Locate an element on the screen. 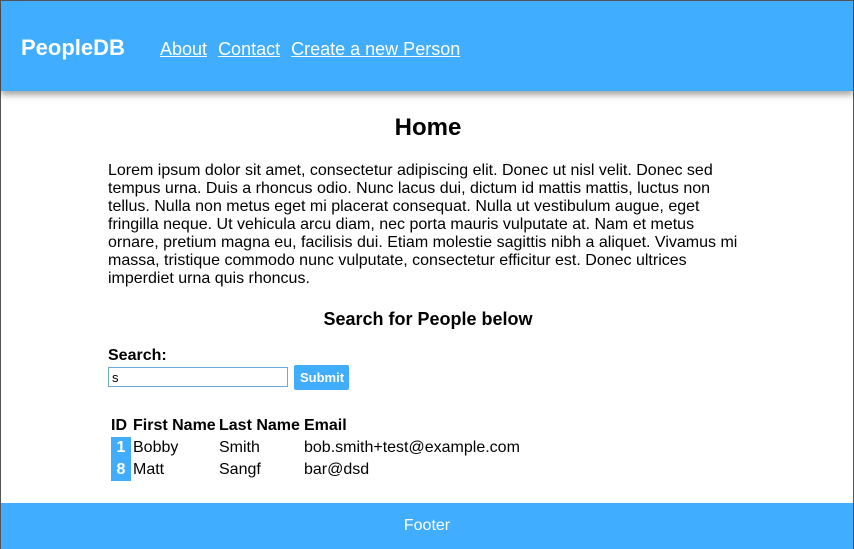  row-id-cell: 1 is located at coordinates (121, 448).